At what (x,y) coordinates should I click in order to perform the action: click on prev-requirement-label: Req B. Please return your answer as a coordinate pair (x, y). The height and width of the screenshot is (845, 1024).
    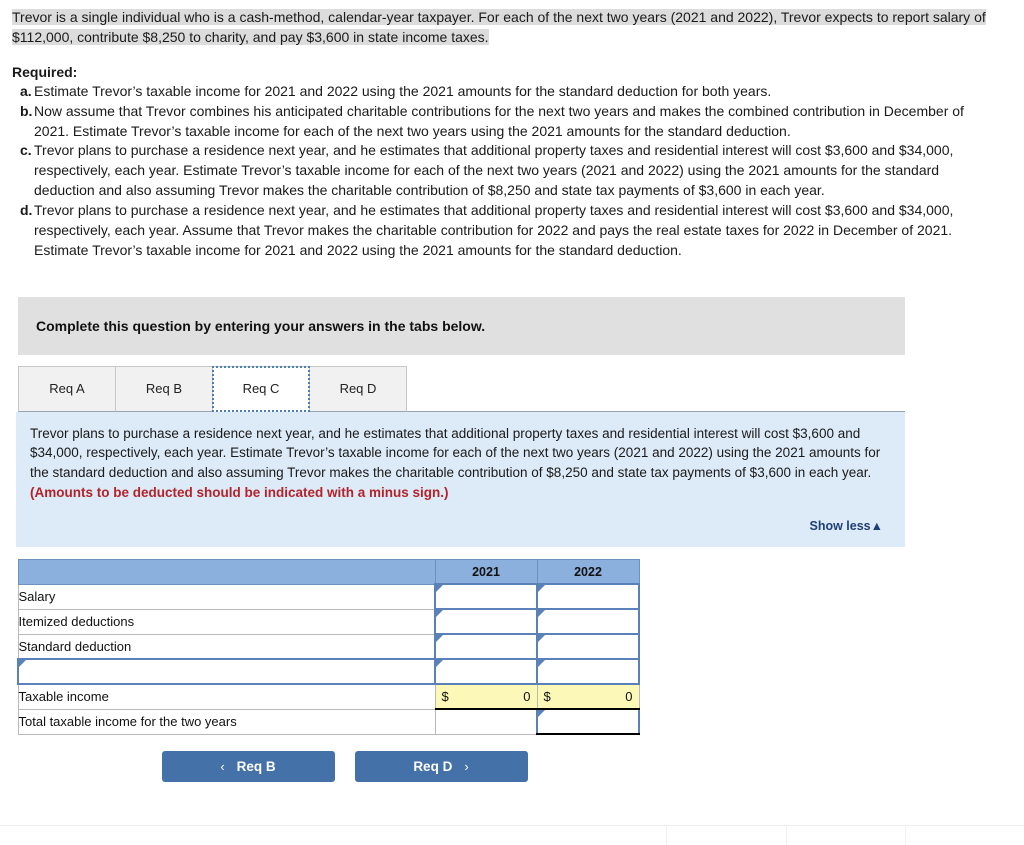
    Looking at the image, I should click on (256, 766).